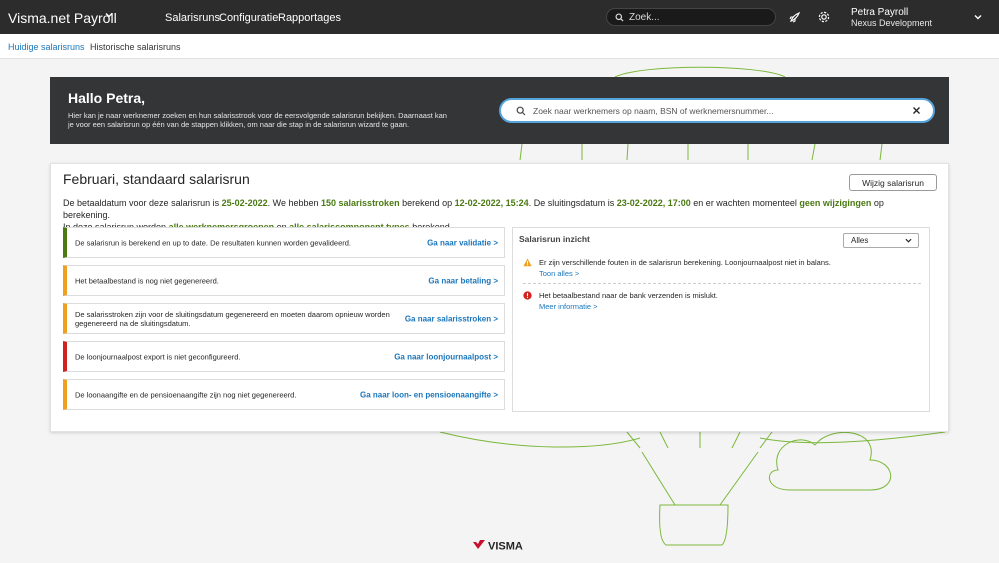  I want to click on nav-rapportages: Rapportages, so click(309, 18).